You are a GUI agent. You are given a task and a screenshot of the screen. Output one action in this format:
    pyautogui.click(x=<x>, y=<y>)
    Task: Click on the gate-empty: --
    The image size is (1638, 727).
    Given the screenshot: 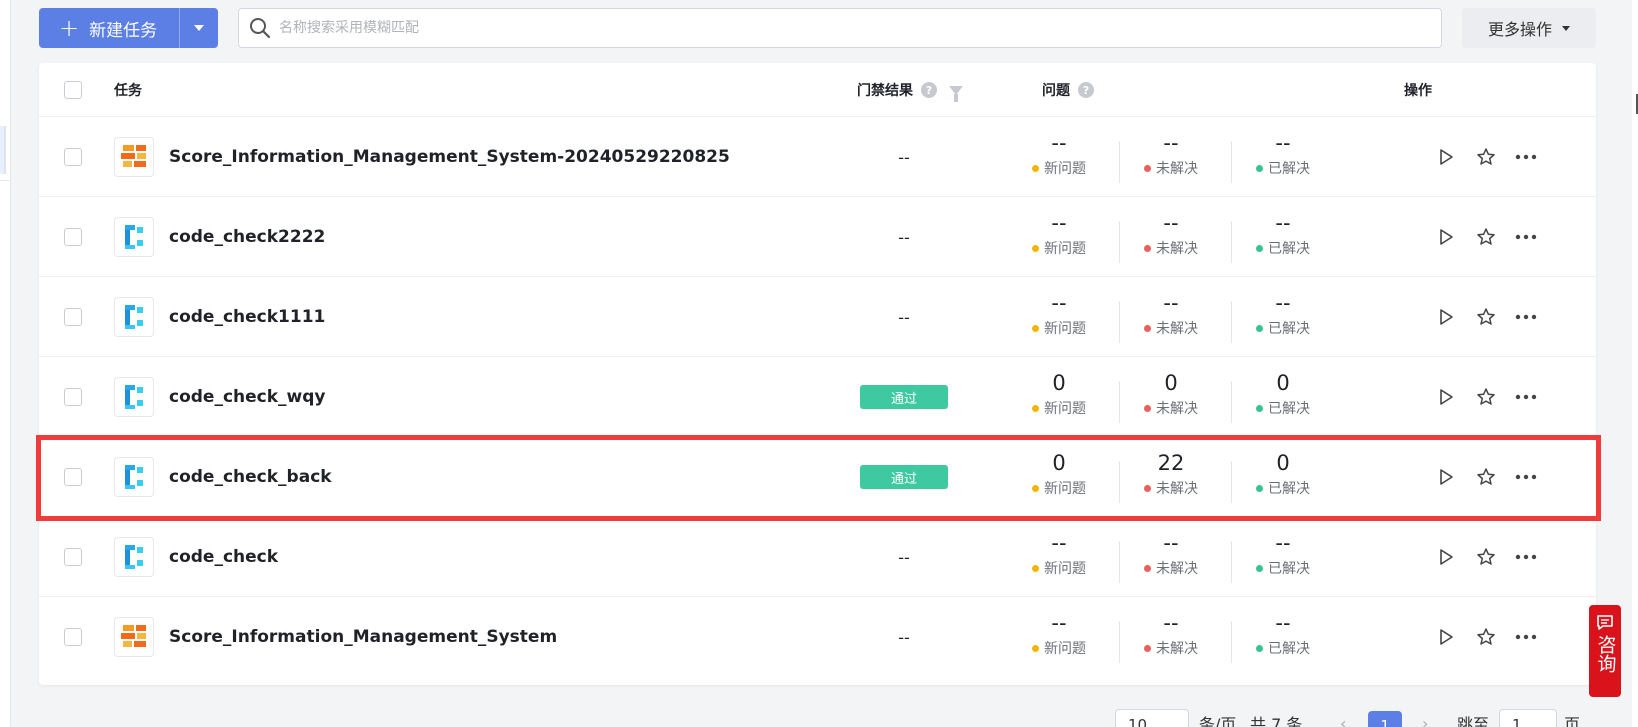 What is the action you would take?
    pyautogui.click(x=904, y=237)
    